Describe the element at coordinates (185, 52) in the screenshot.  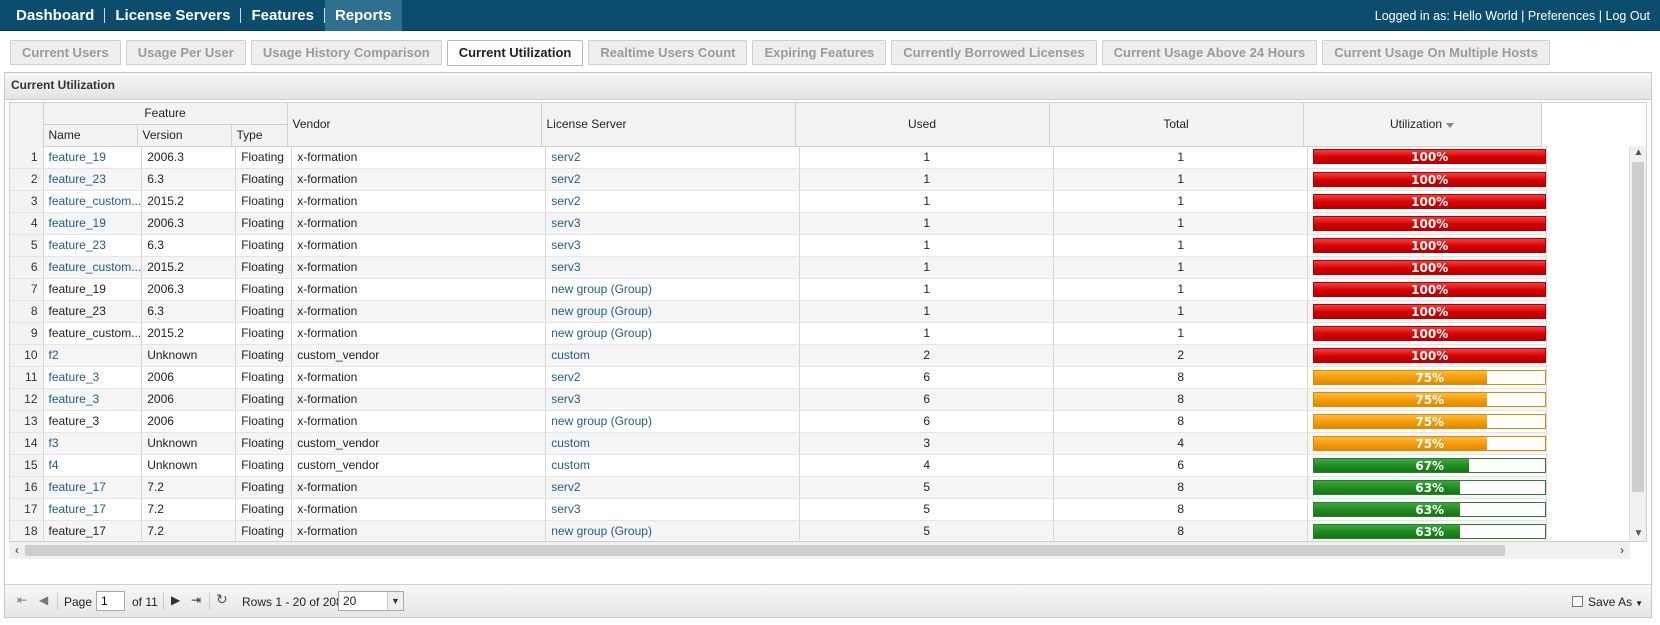
I see `tab-usage-per-user: Usage Per User` at that location.